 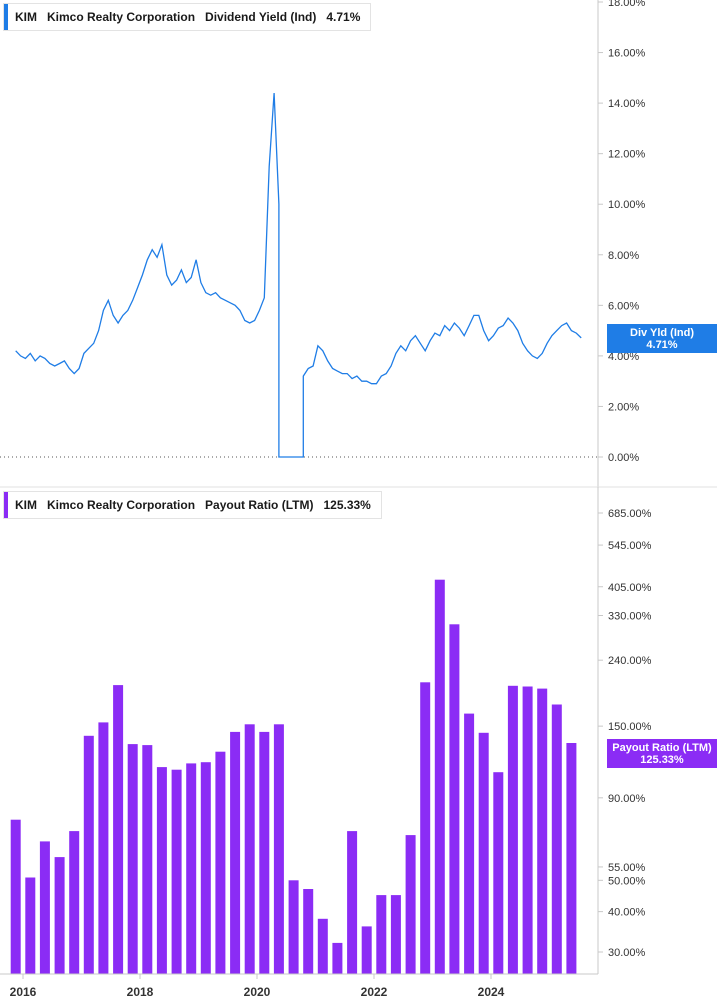 I want to click on bottom-y-tick-label: 40.00%, so click(x=627, y=913).